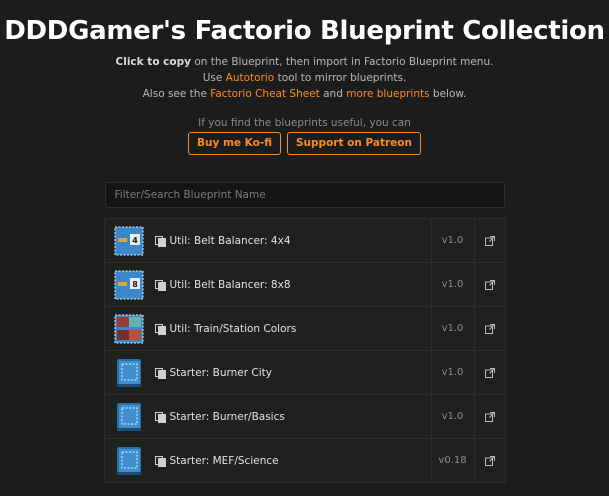 This screenshot has width=609, height=496. What do you see at coordinates (300, 461) in the screenshot?
I see `blueprint-name: Starter: MEF/Science` at bounding box center [300, 461].